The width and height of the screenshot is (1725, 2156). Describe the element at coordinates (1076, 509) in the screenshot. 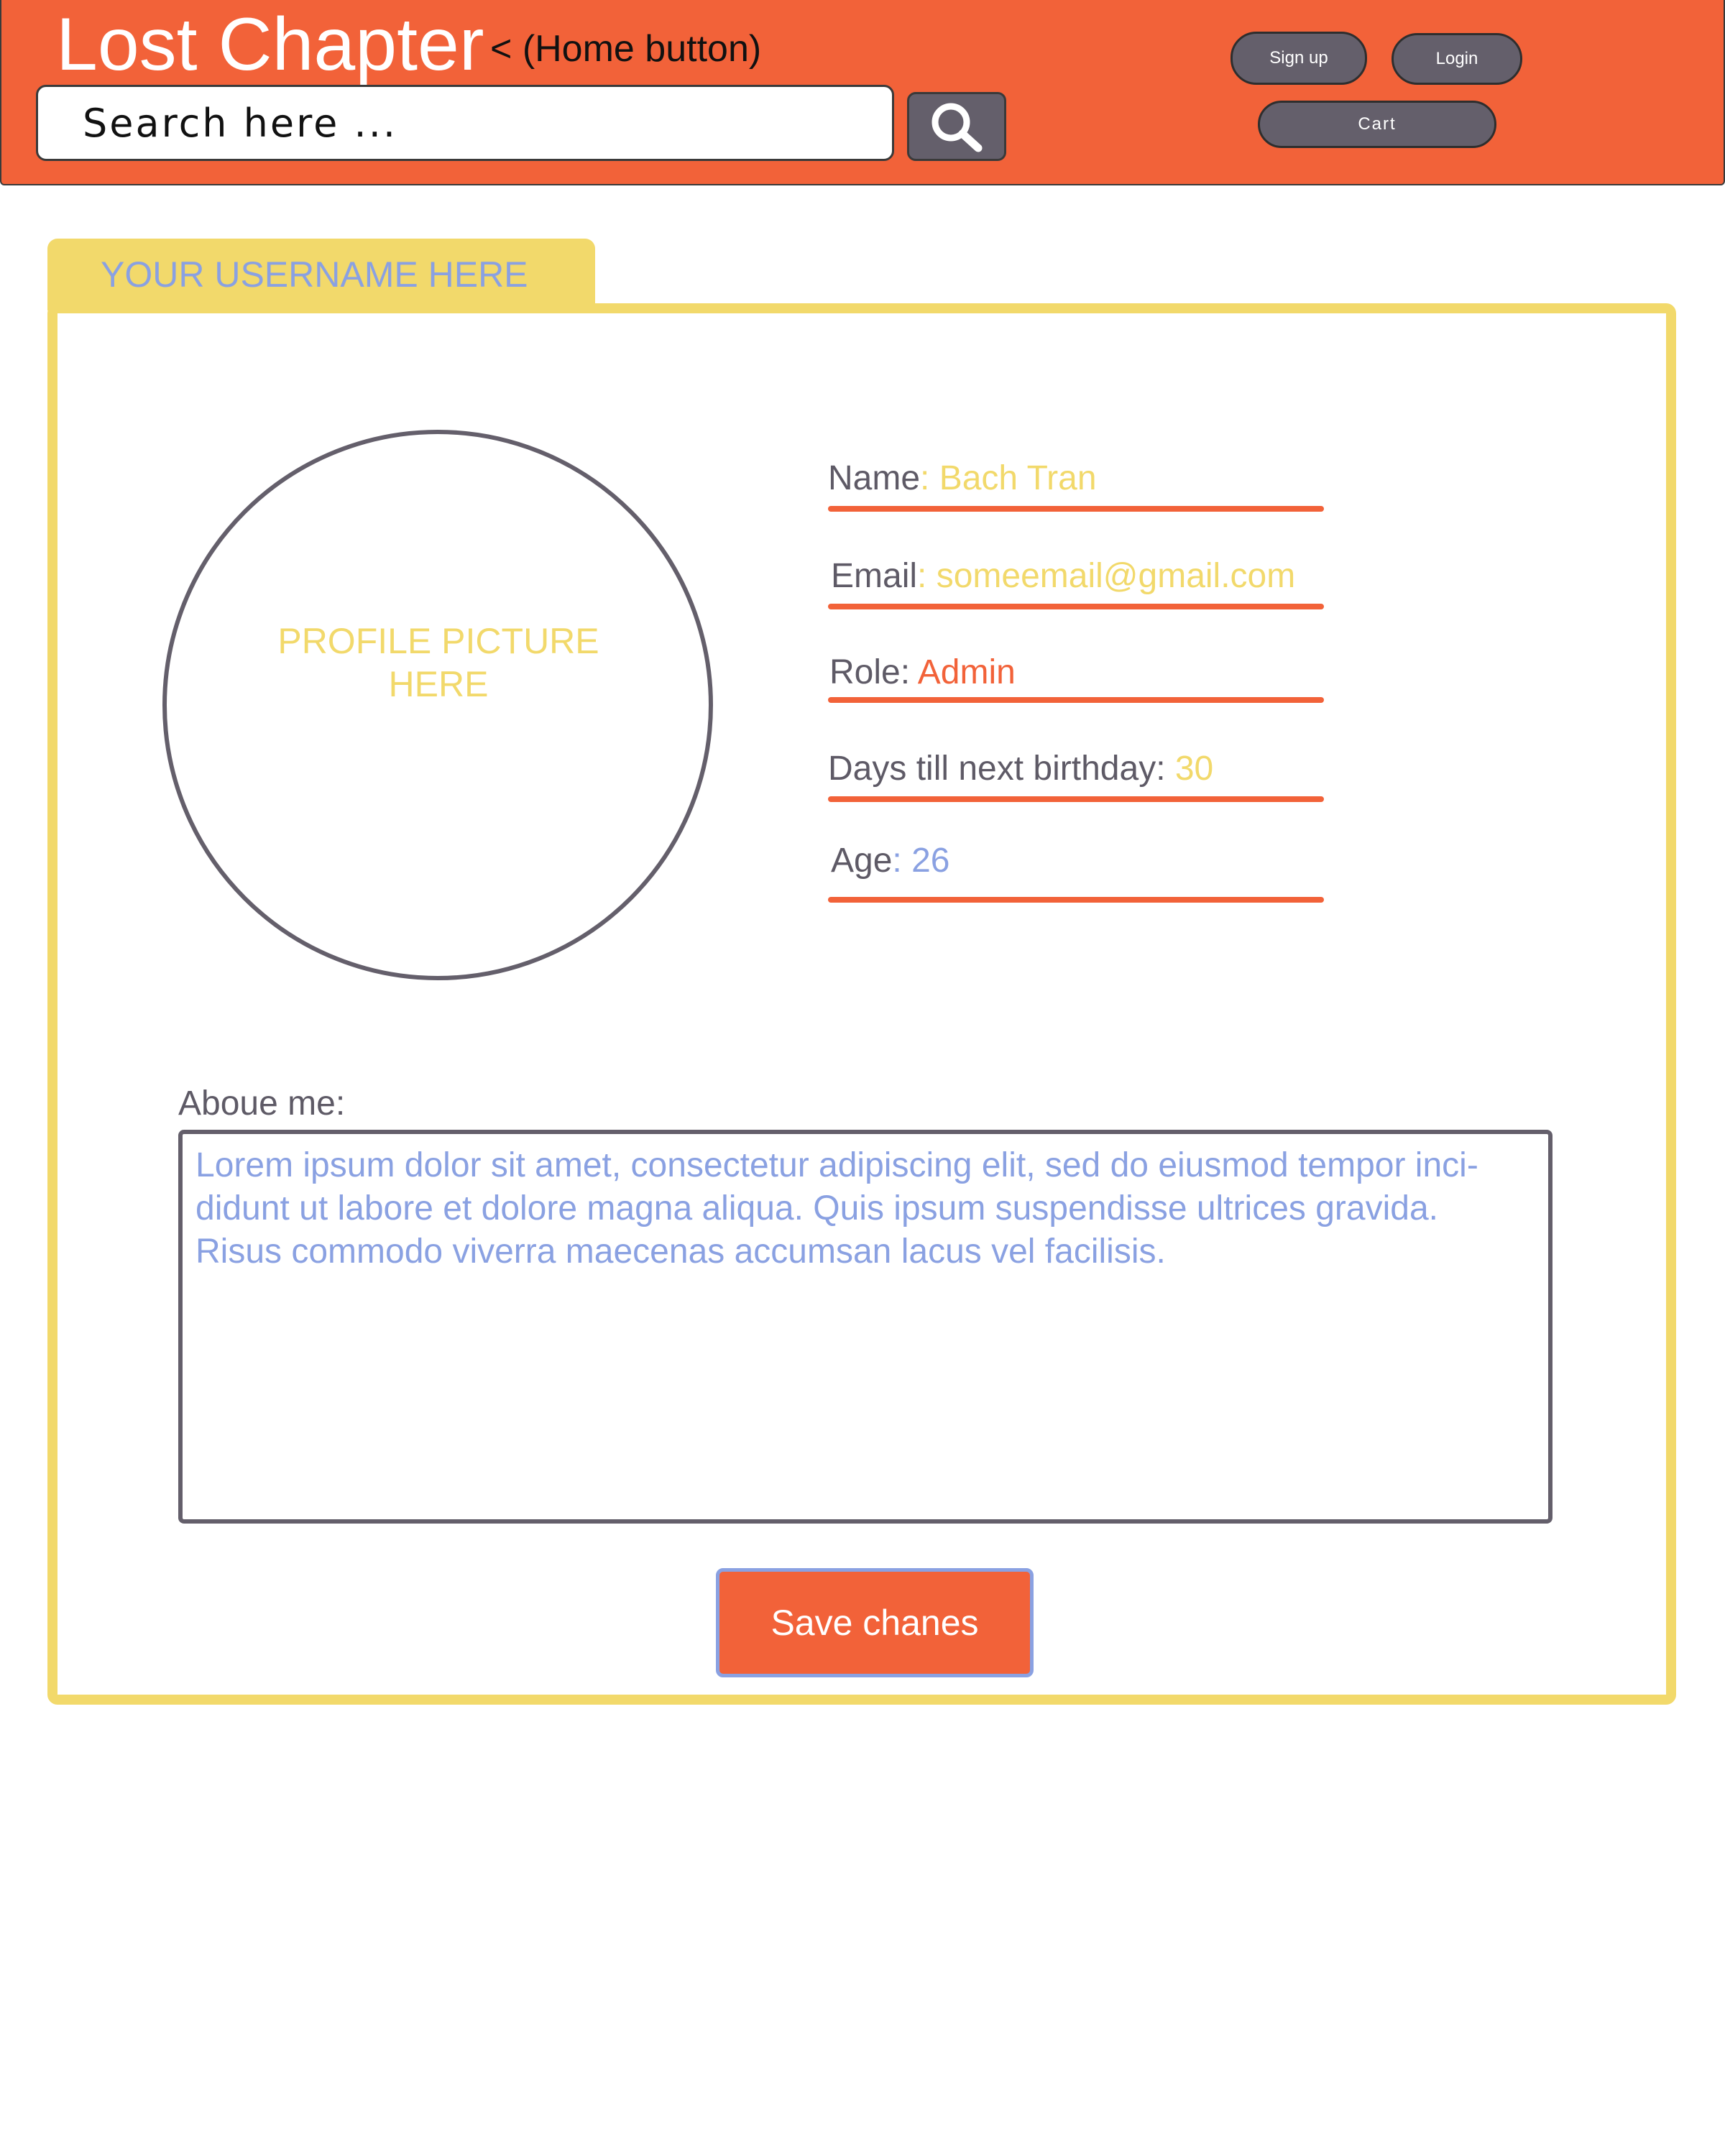

I see `name-underline` at that location.